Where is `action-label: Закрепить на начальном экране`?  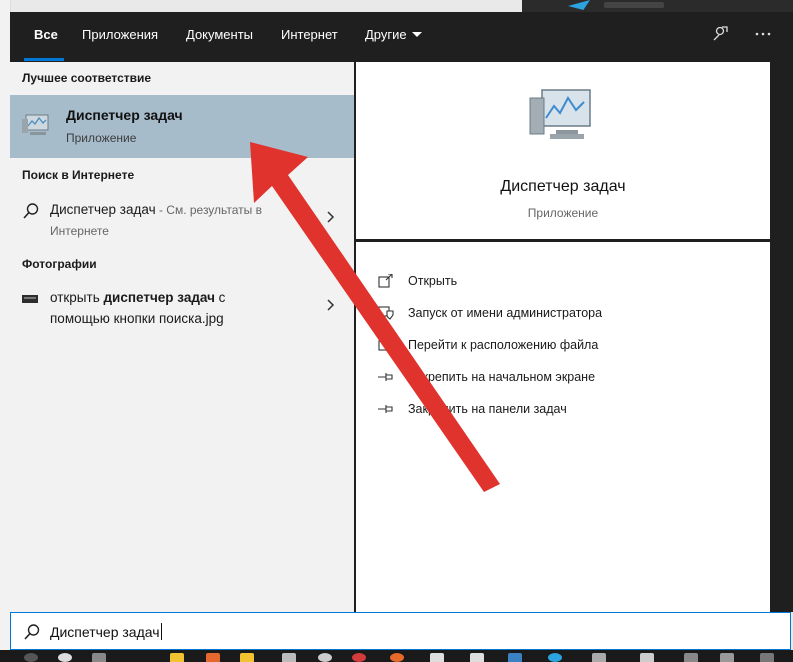
action-label: Закрепить на начальном экране is located at coordinates (502, 377).